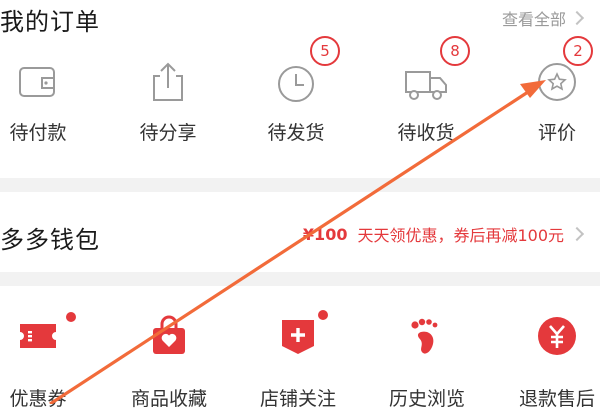 Image resolution: width=600 pixels, height=411 pixels. I want to click on order-item-label: 待付款, so click(38, 133).